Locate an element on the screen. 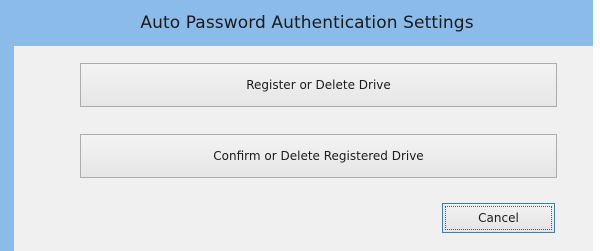  confirm-or-delete-registered-drive-button: Confirm or Delete Registered Drive is located at coordinates (318, 156).